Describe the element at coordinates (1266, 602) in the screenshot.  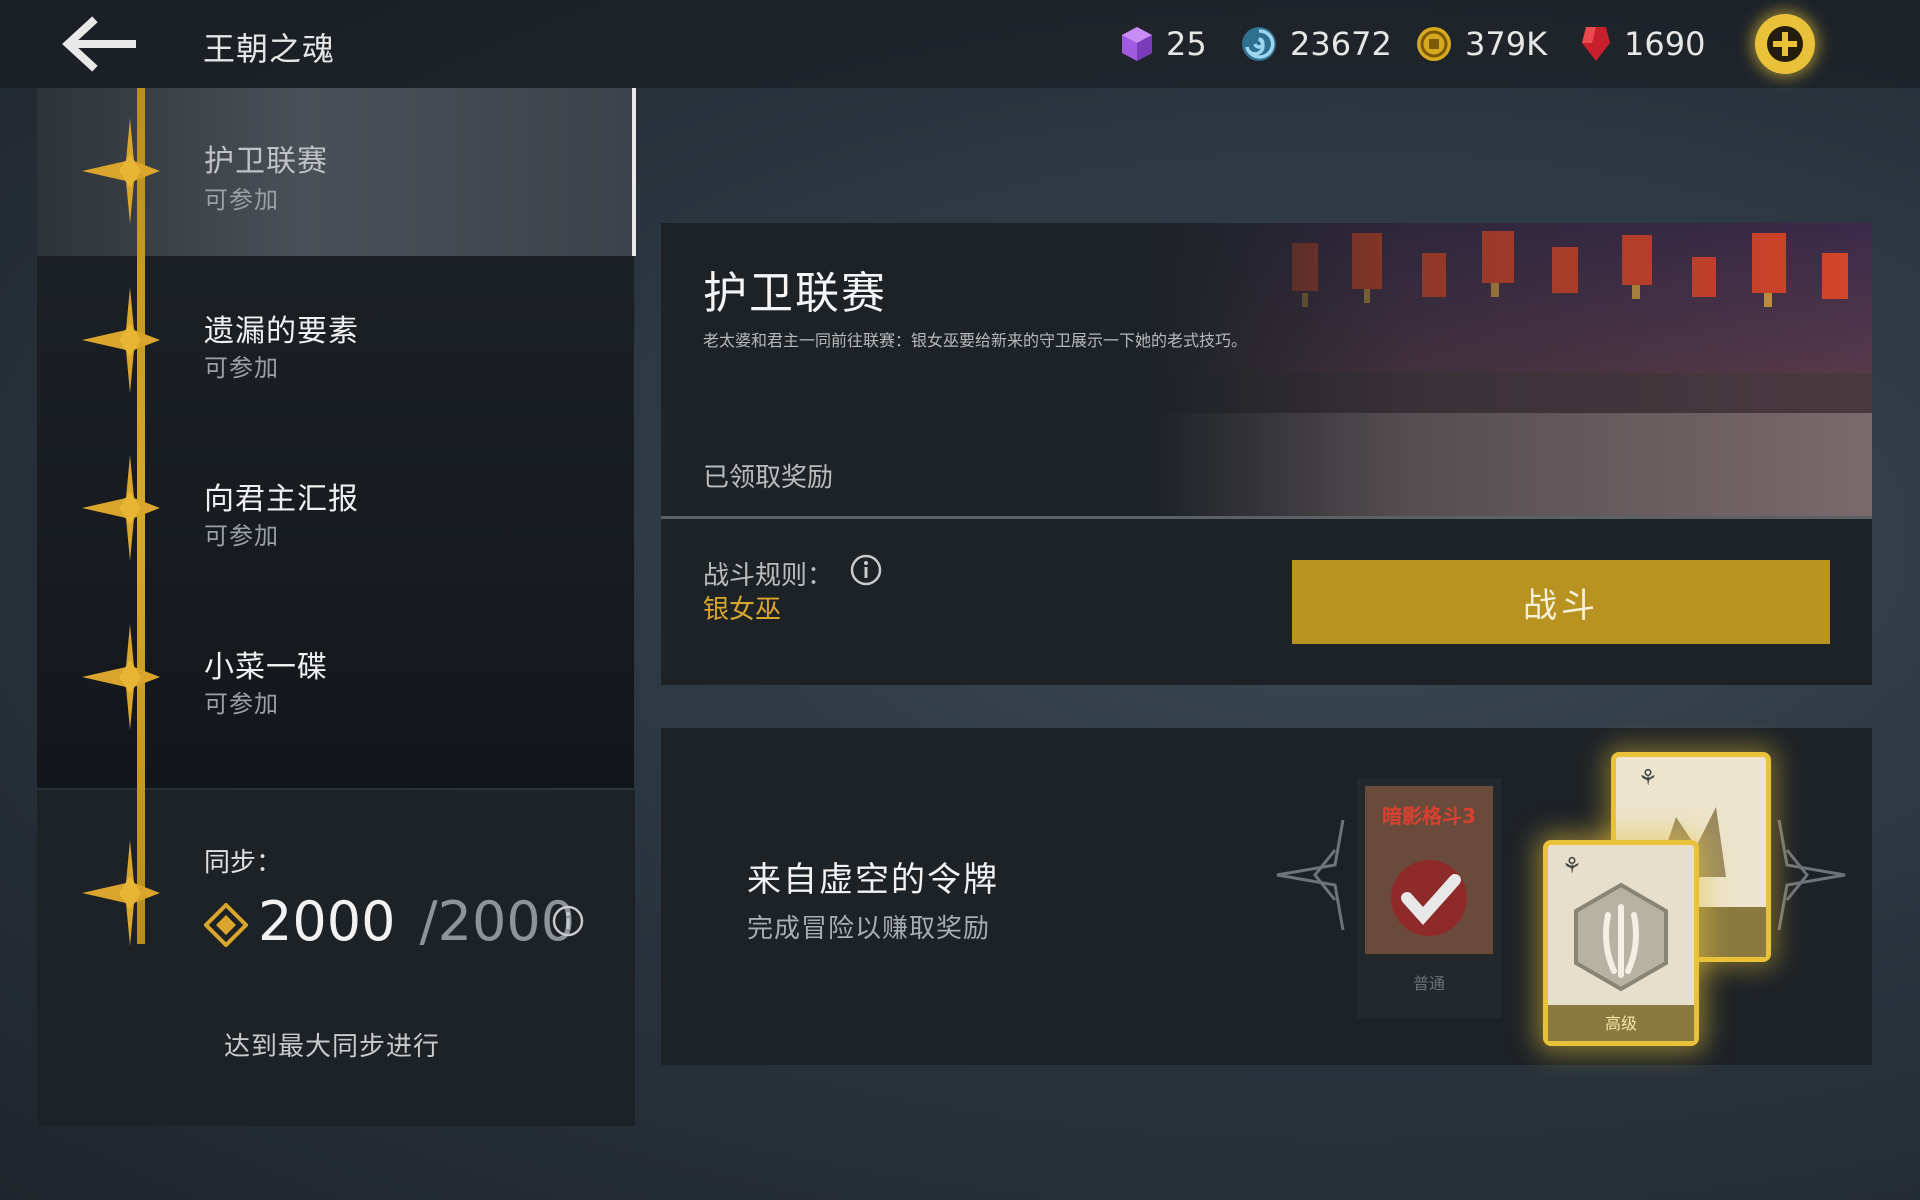
I see `battle-rules-card: 战斗规则： 银女巫 战斗` at that location.